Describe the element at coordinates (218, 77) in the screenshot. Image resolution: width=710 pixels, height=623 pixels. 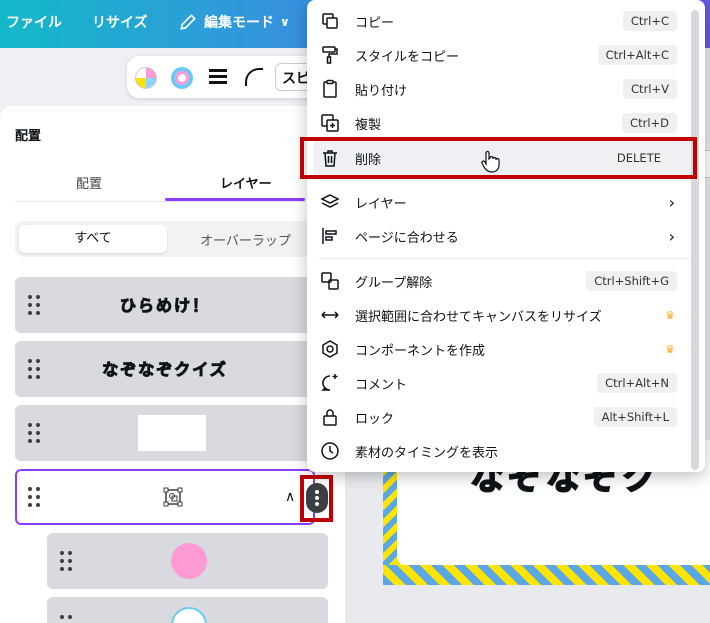
I see `border-style-icon` at that location.